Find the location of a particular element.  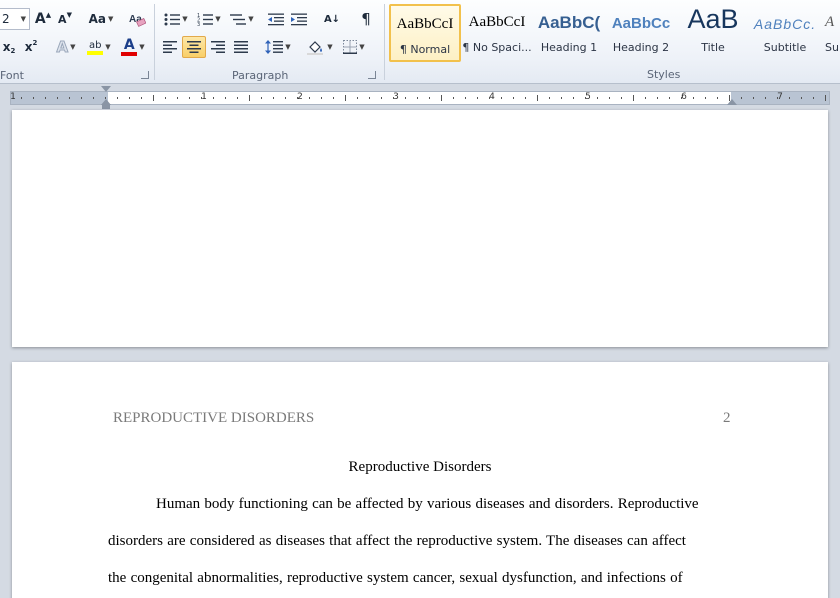

font-size-box: 2 ▼ is located at coordinates (15, 19).